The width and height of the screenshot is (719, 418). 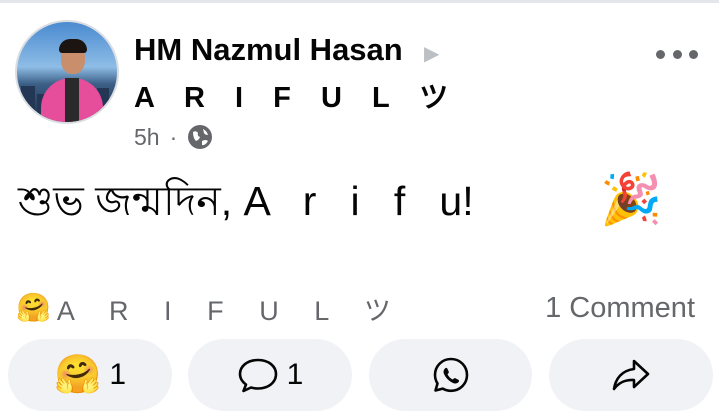 I want to click on post-to-arrow-icon: ▶, so click(x=432, y=54).